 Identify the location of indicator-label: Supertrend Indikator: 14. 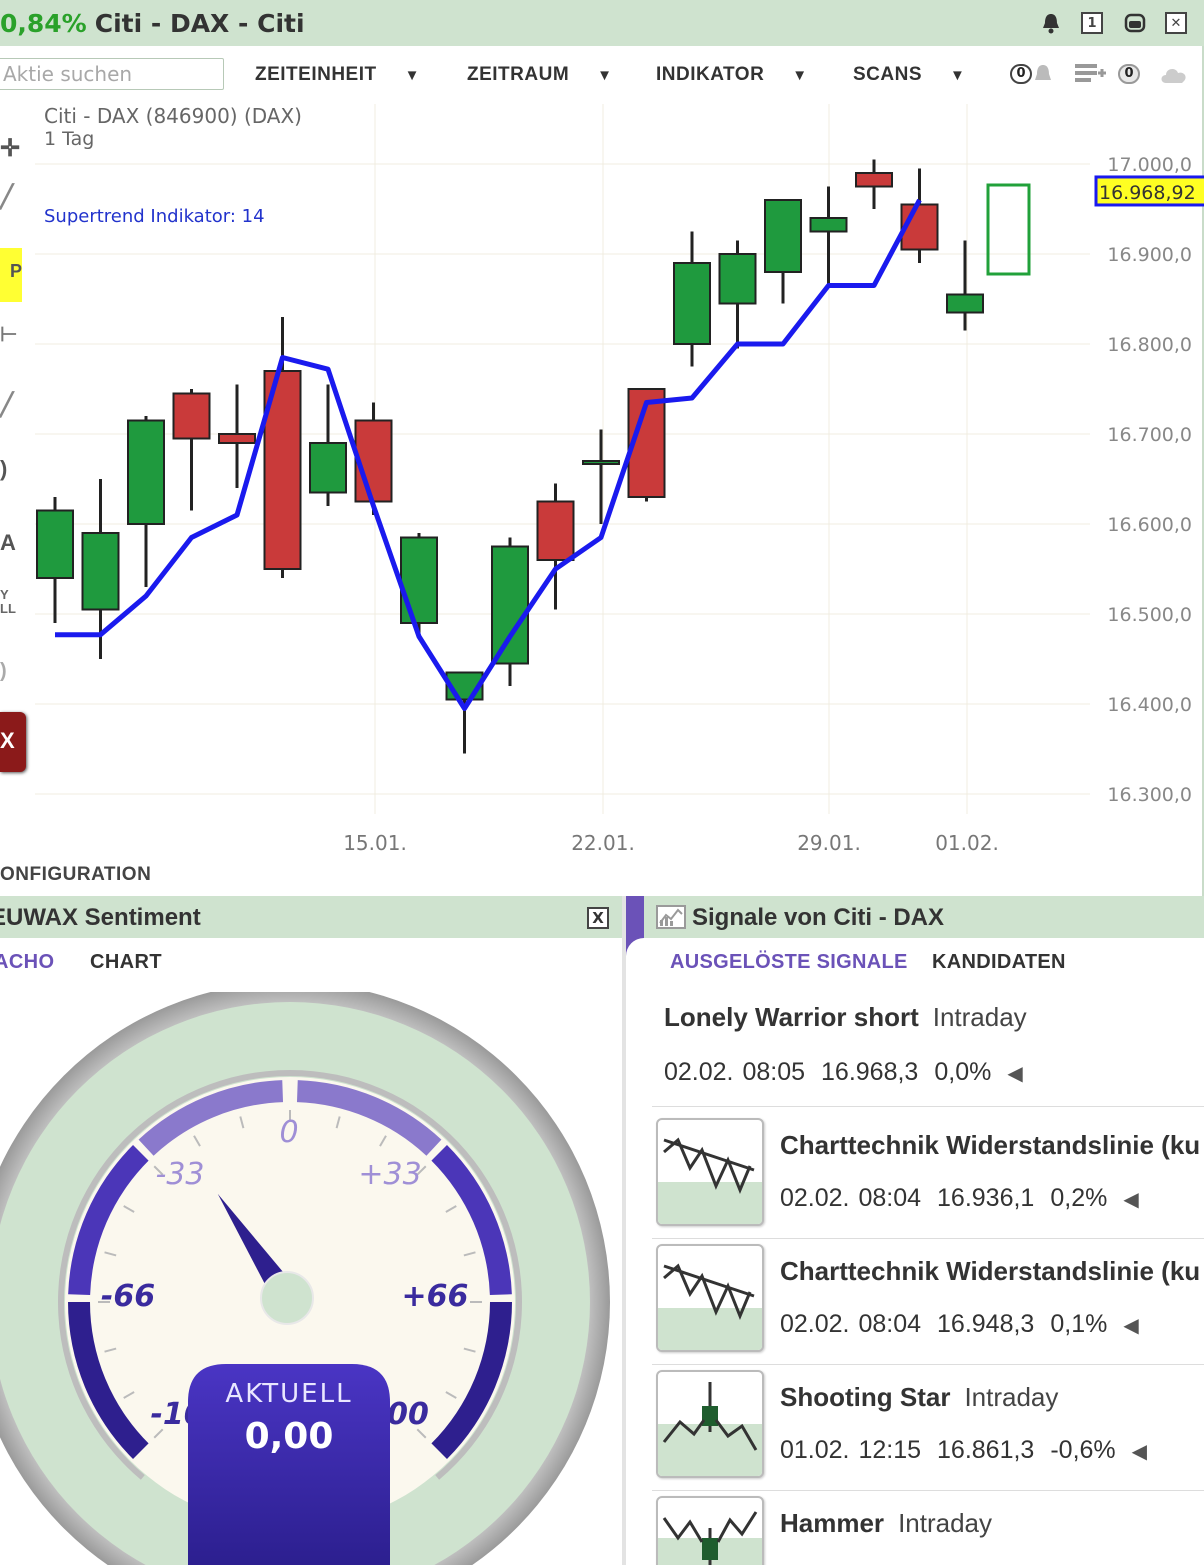
(154, 216).